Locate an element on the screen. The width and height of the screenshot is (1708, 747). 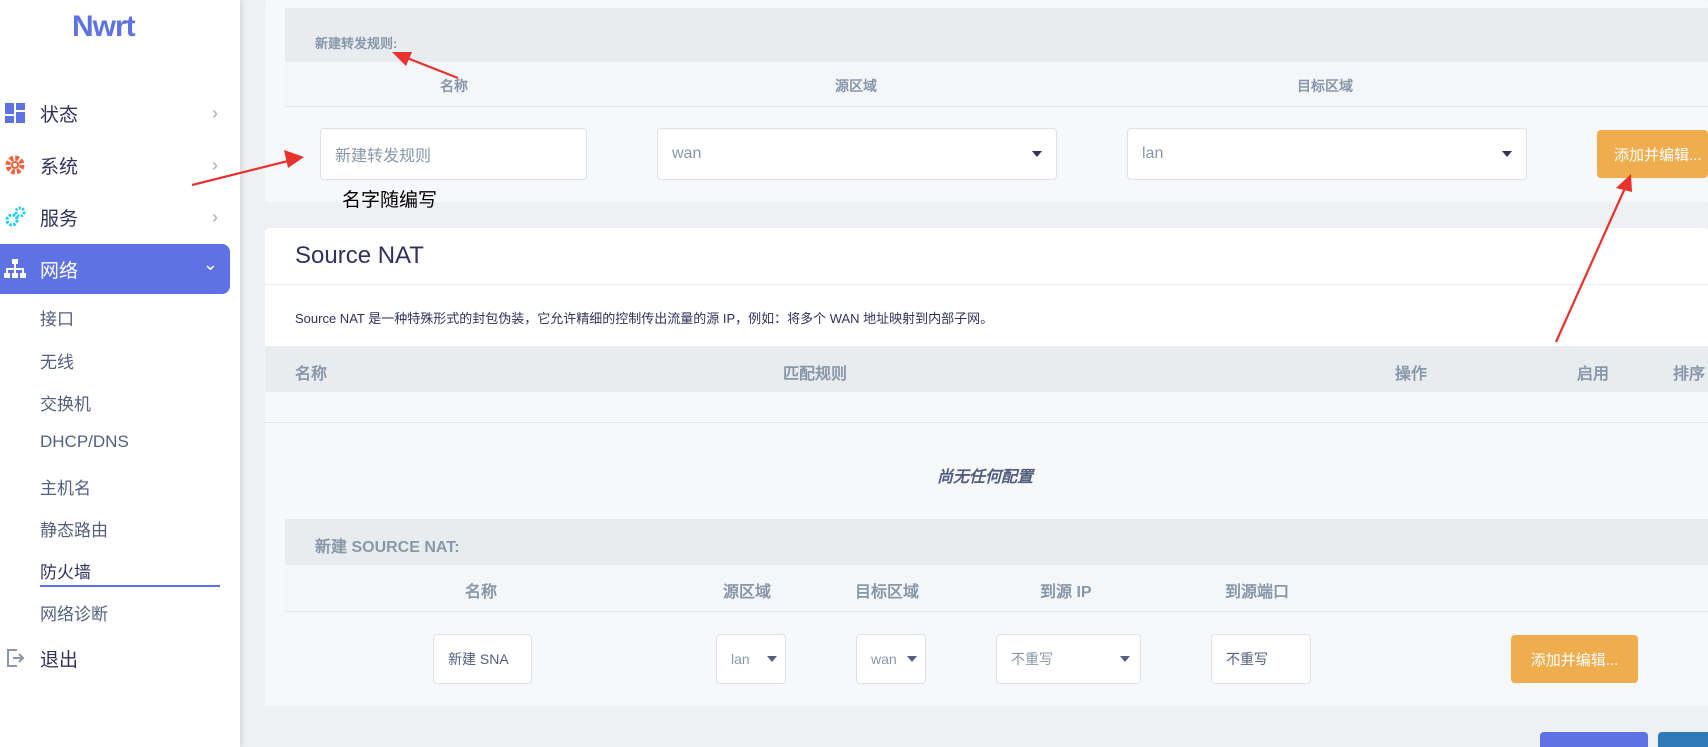
chevron-down-icon: ⌄ is located at coordinates (210, 264).